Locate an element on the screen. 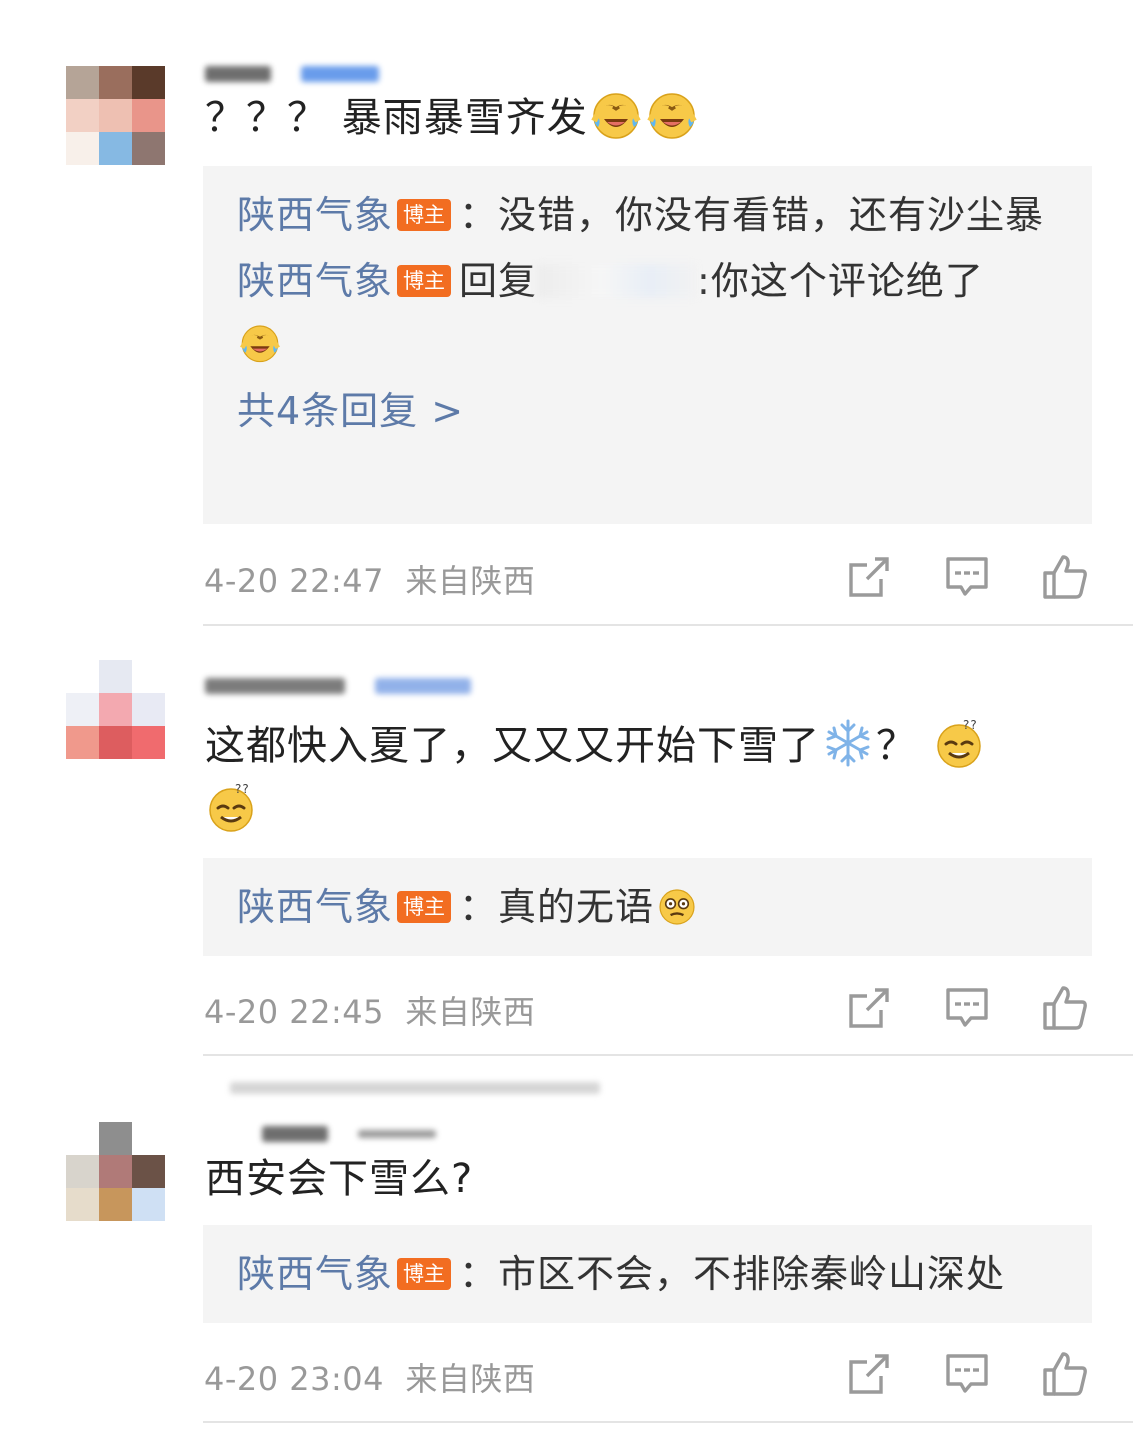 The height and width of the screenshot is (1440, 1133). timestamp: 4-20 22:47 is located at coordinates (294, 581).